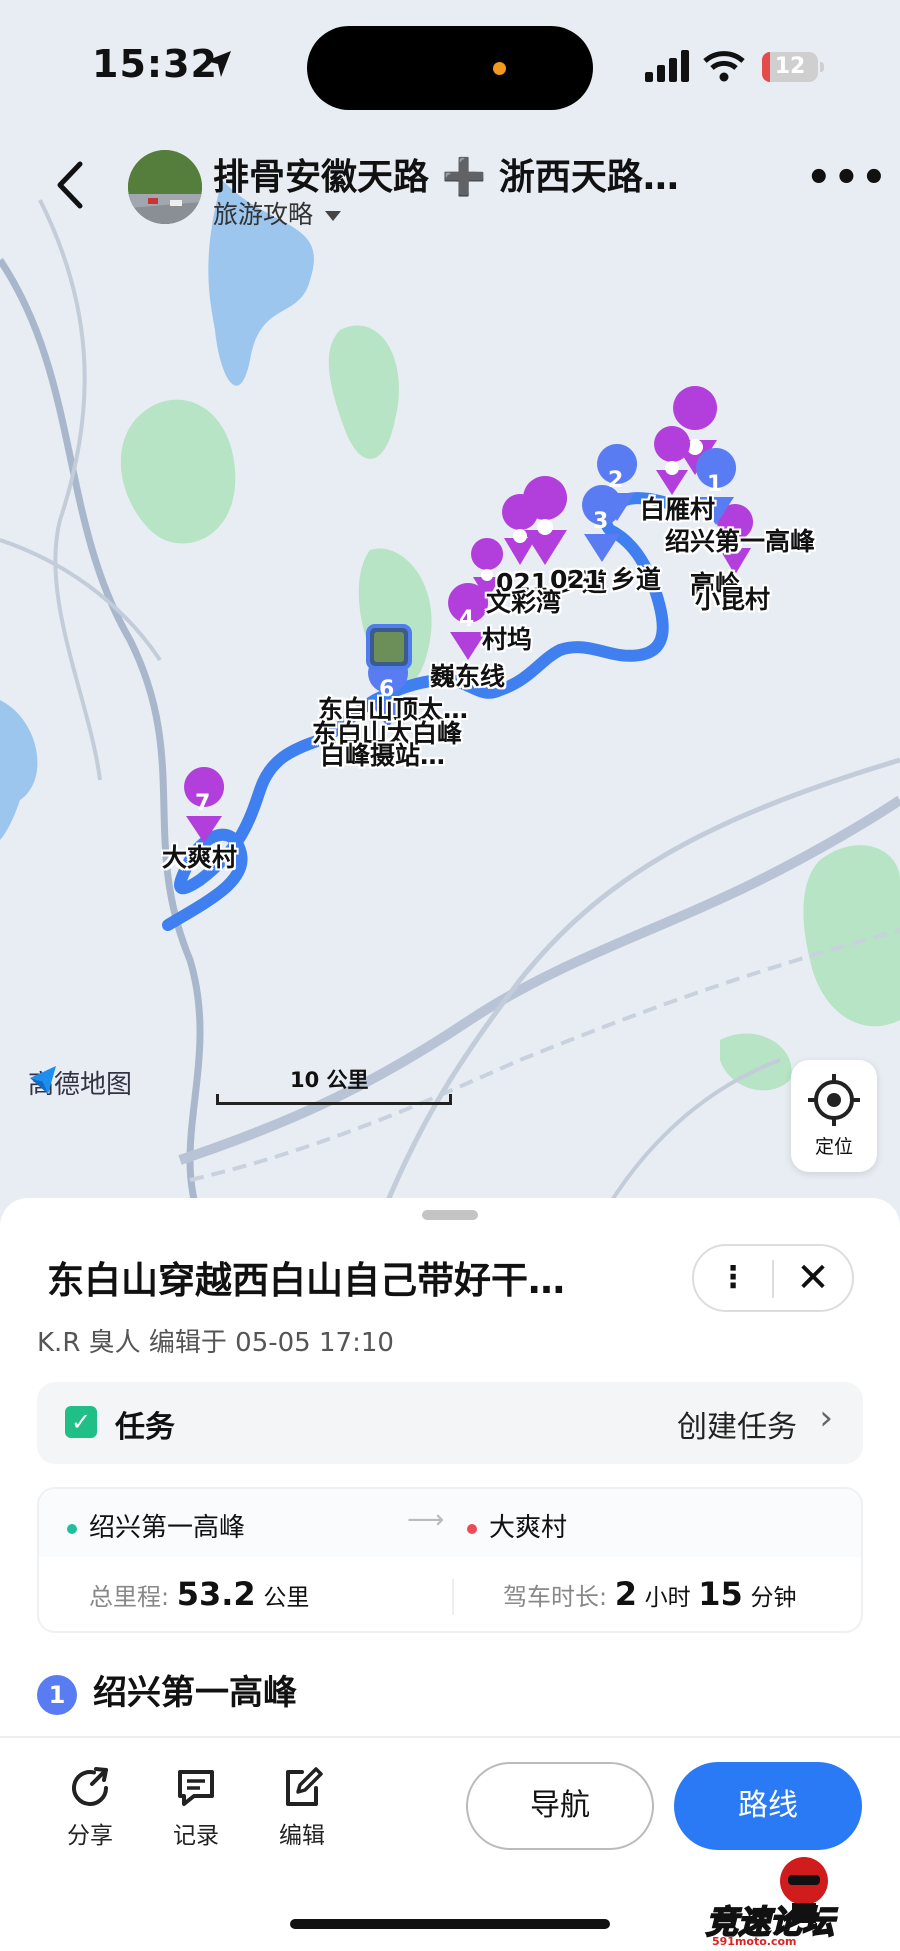 The height and width of the screenshot is (1951, 900). What do you see at coordinates (793, 67) in the screenshot?
I see `battery-icon: 12` at bounding box center [793, 67].